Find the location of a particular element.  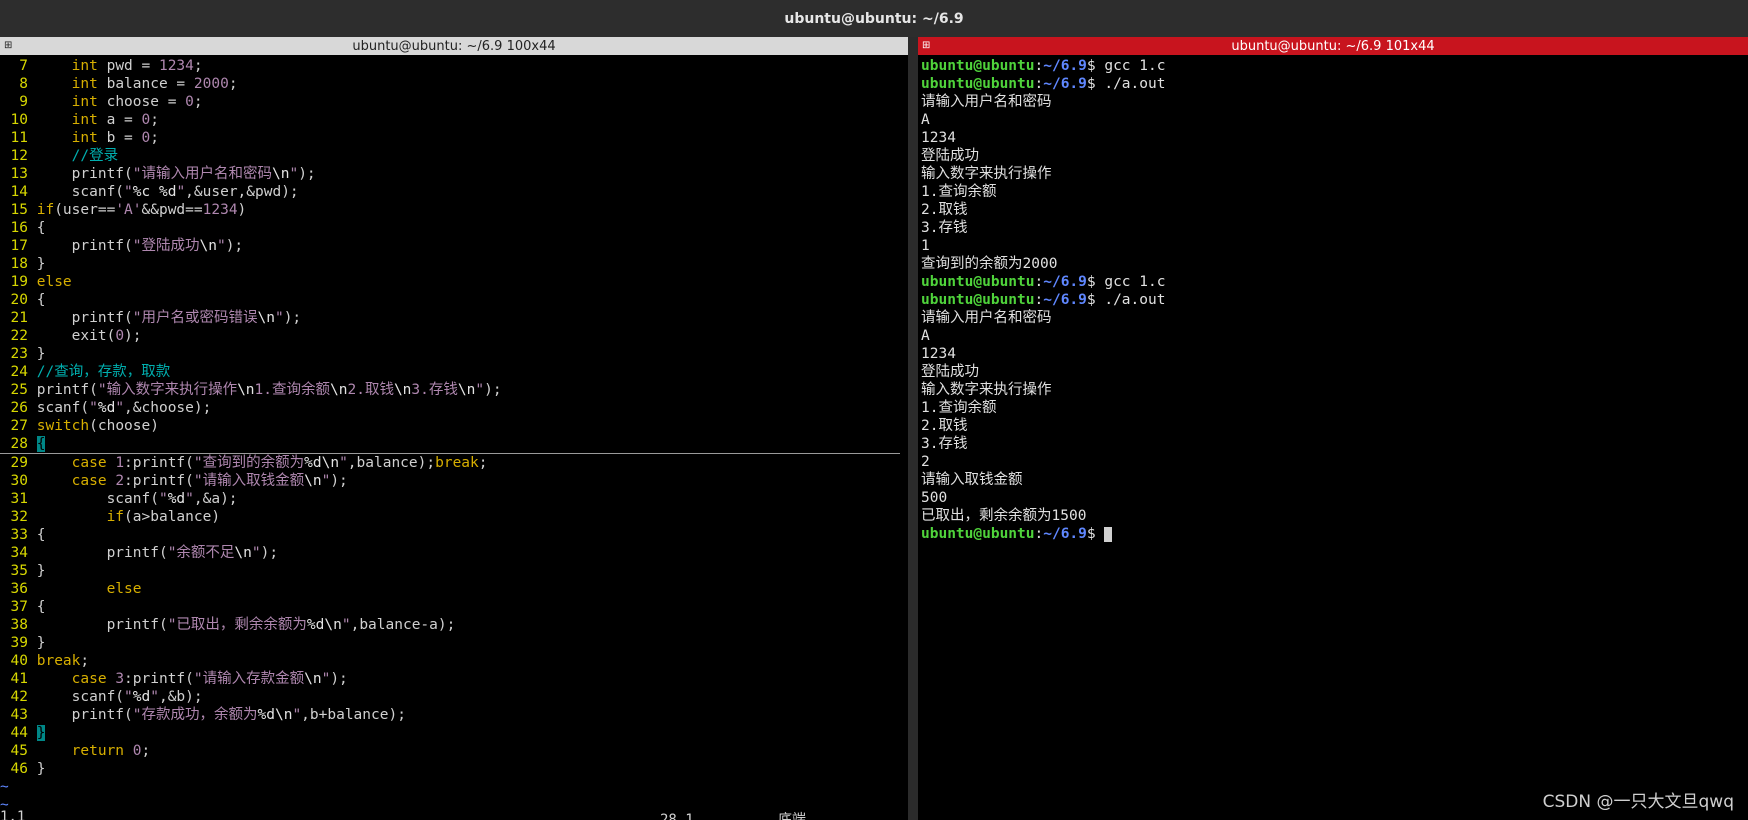

code-line-22: 22 exit(0); is located at coordinates (450, 336).